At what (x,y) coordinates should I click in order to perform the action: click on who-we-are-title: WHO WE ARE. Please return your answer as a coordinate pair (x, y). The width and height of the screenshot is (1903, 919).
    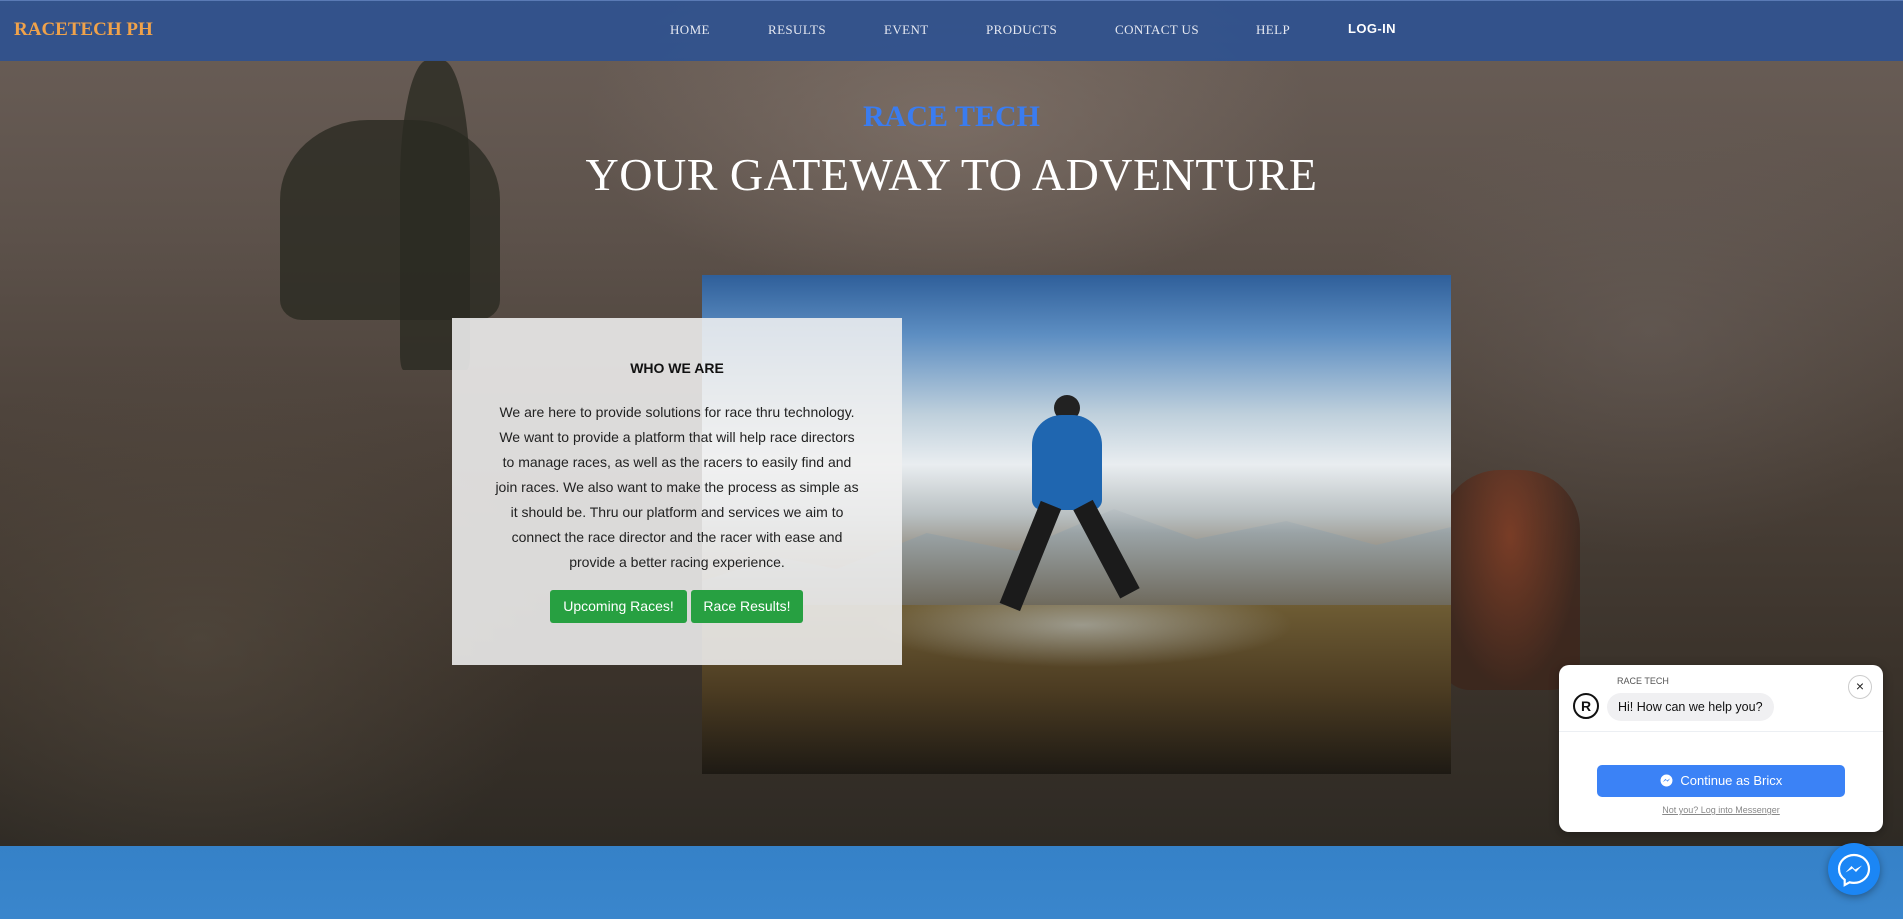
    Looking at the image, I should click on (677, 368).